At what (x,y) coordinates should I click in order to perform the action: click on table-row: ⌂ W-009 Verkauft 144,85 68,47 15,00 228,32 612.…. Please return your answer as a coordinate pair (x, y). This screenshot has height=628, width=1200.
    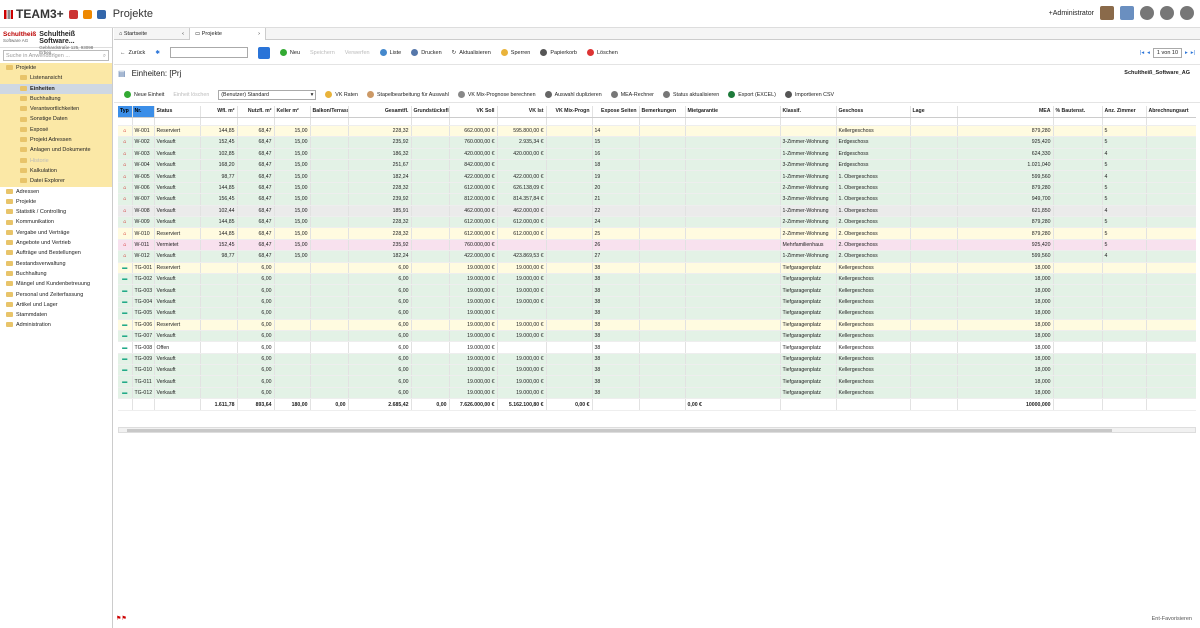
    Looking at the image, I should click on (657, 222).